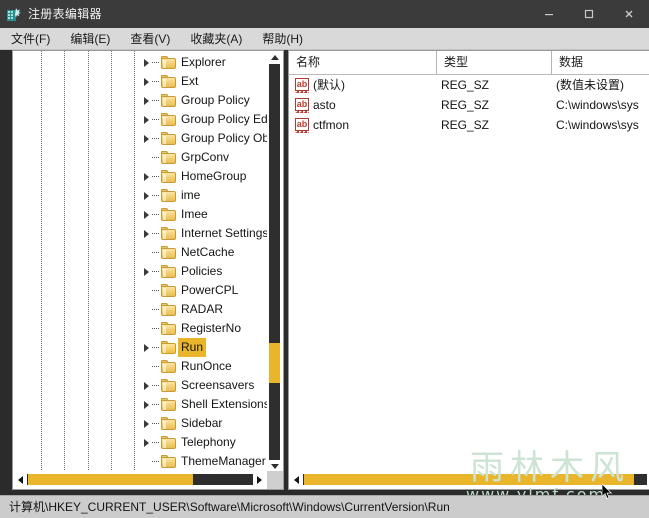 This screenshot has height=518, width=649. I want to click on tree-item: Telephony, so click(140, 442).